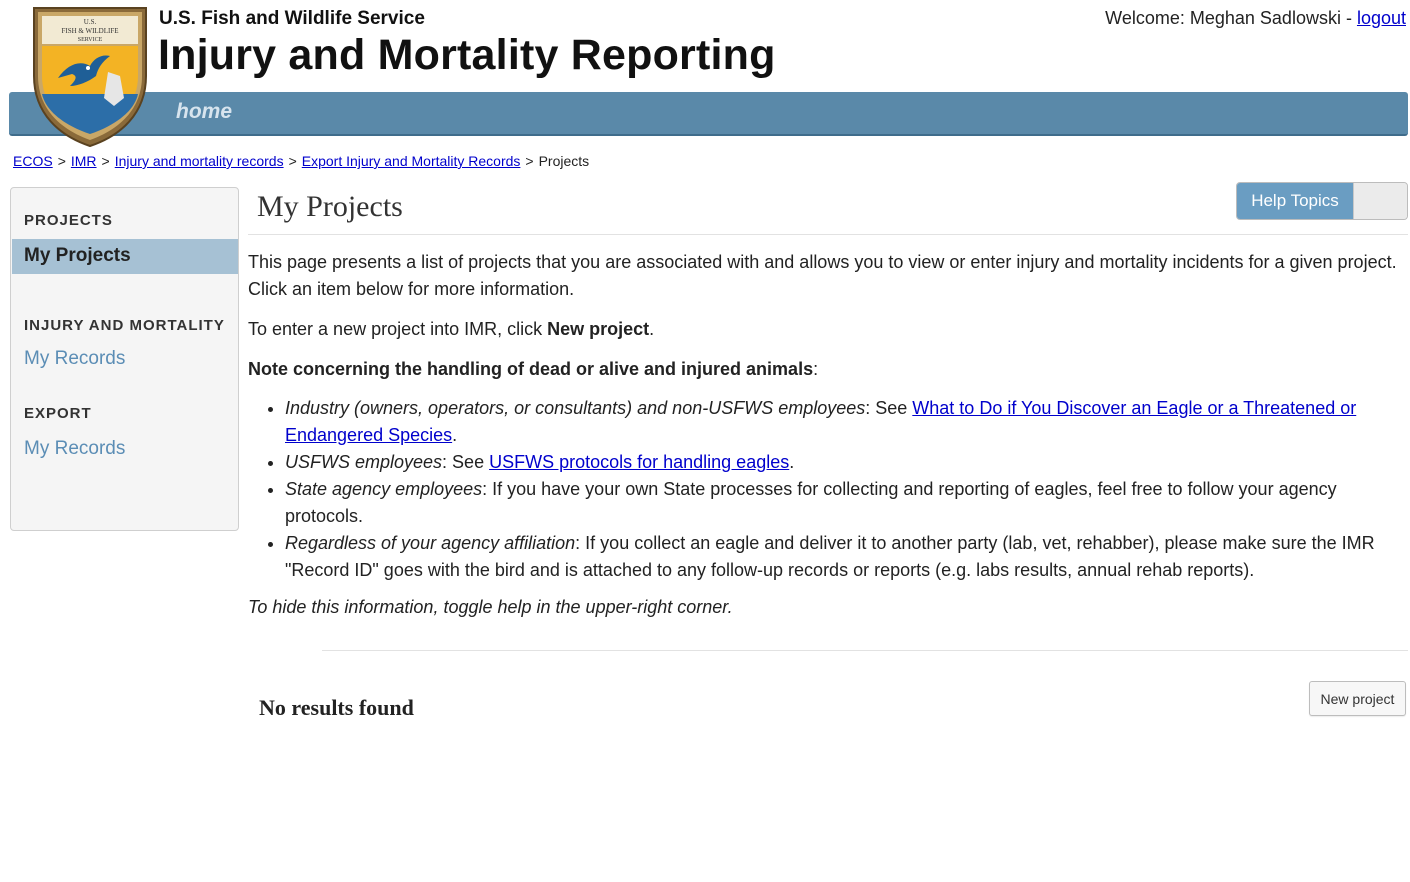 The image size is (1410, 882). What do you see at coordinates (639, 462) in the screenshot?
I see `usfws-protocols-link: USFWS protocols for handling eagles` at bounding box center [639, 462].